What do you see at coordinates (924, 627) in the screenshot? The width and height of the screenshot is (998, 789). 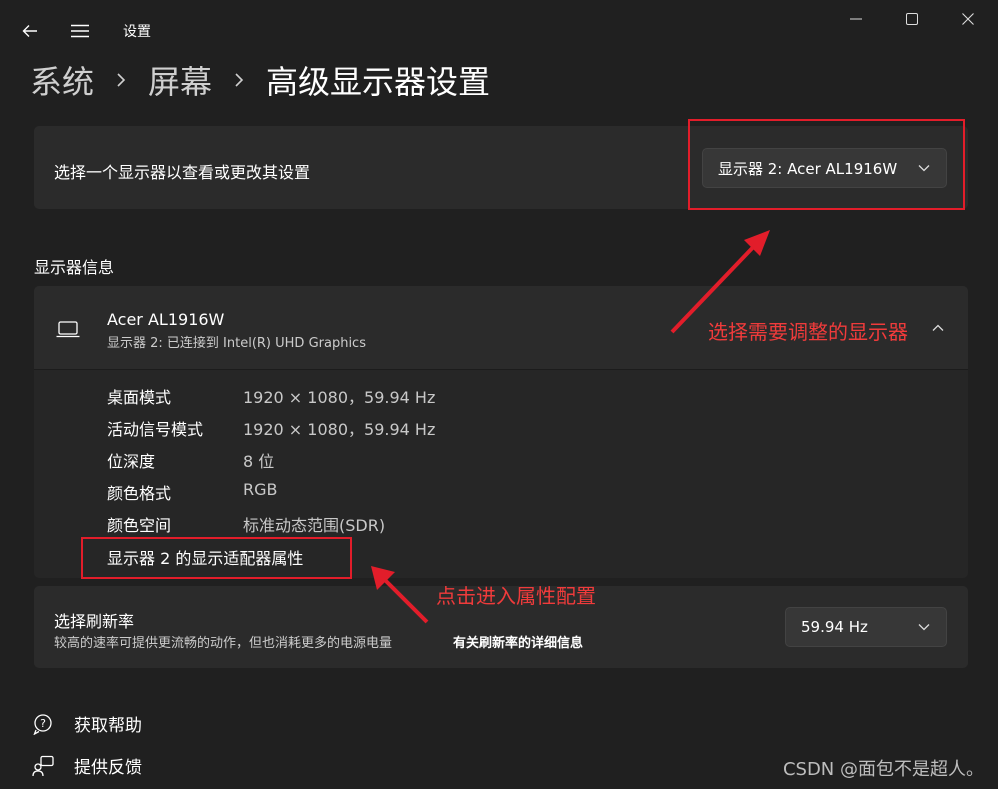 I see `chevron-down-icon` at bounding box center [924, 627].